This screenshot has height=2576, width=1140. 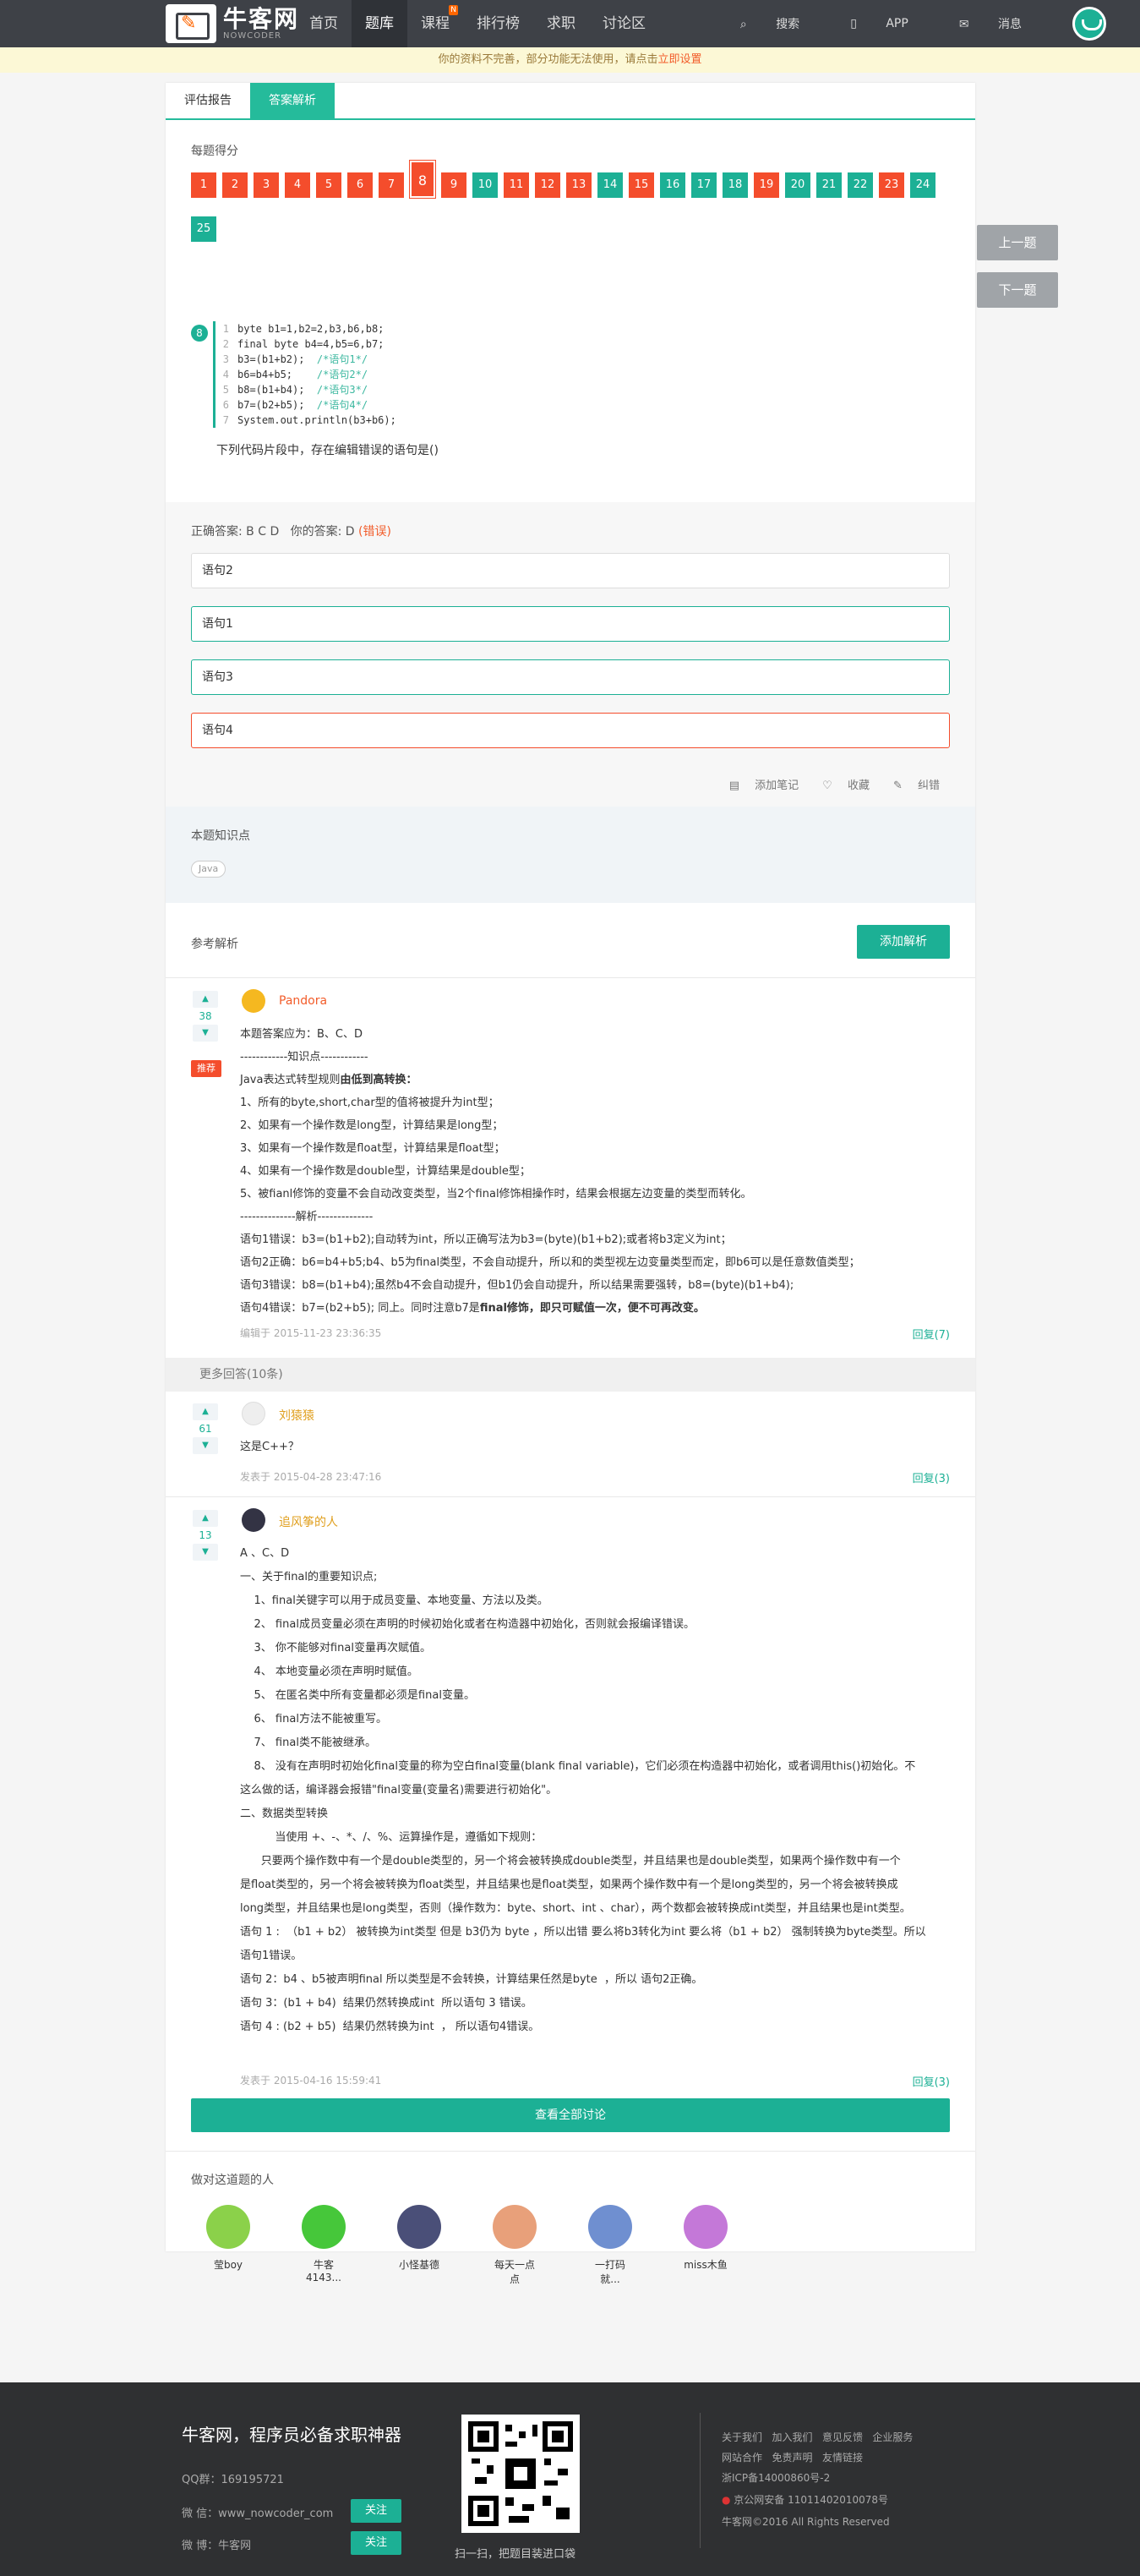 I want to click on score-box: 3, so click(x=266, y=185).